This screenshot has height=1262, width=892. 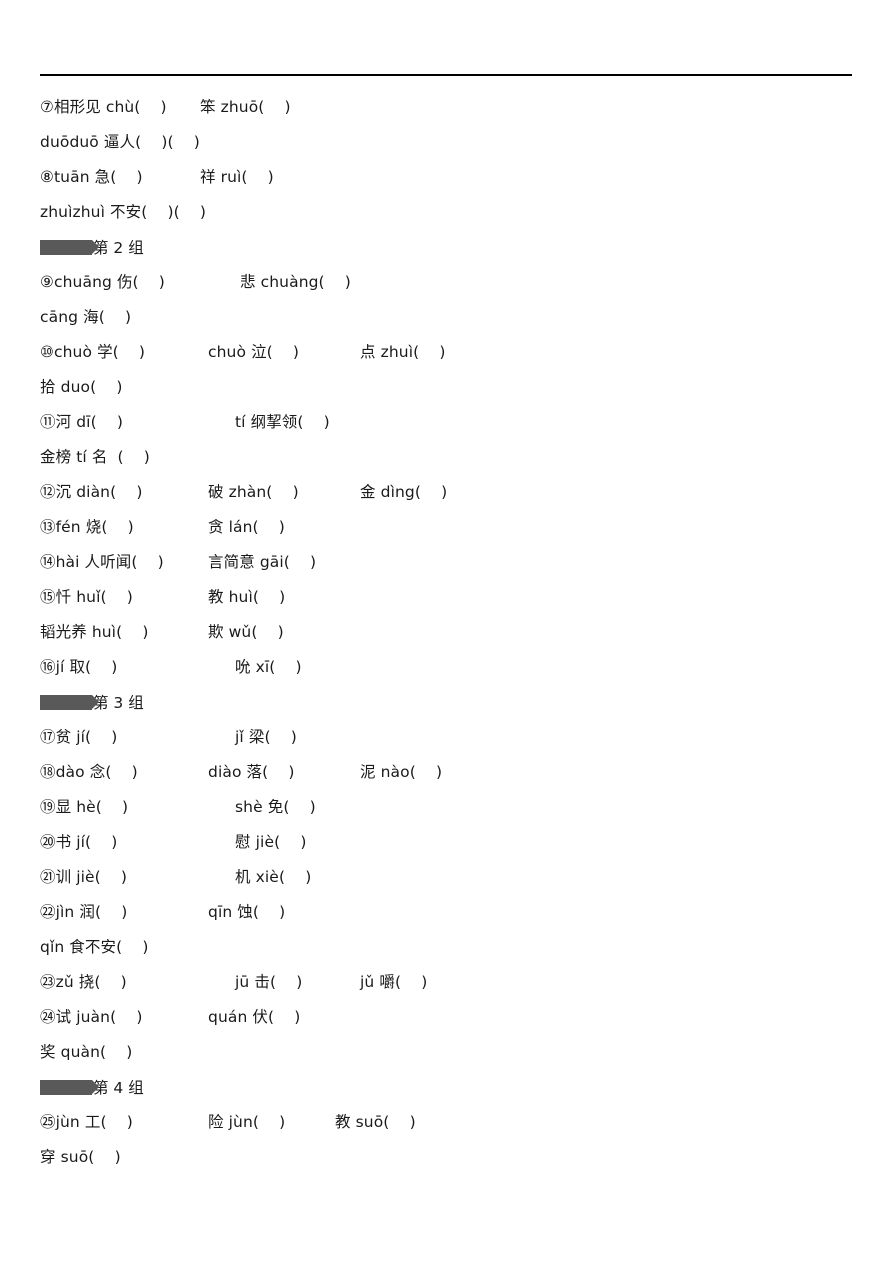 What do you see at coordinates (446, 772) in the screenshot?
I see `exercise-line: ⑱dào 念( ) diào 落( ) 泥 nào( )` at bounding box center [446, 772].